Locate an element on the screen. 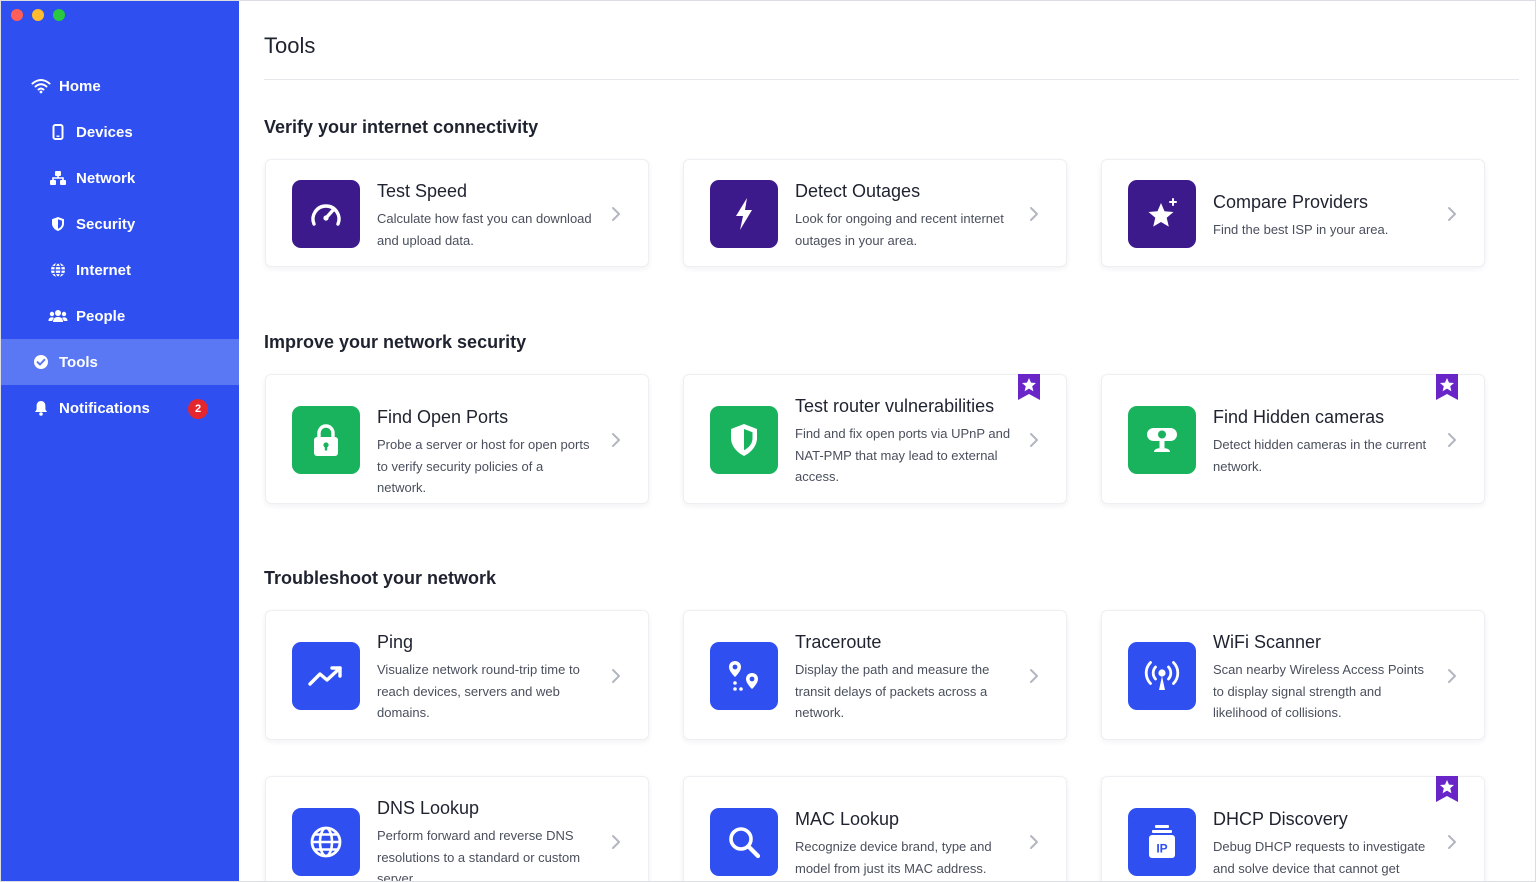  camera-icon is located at coordinates (1162, 440).